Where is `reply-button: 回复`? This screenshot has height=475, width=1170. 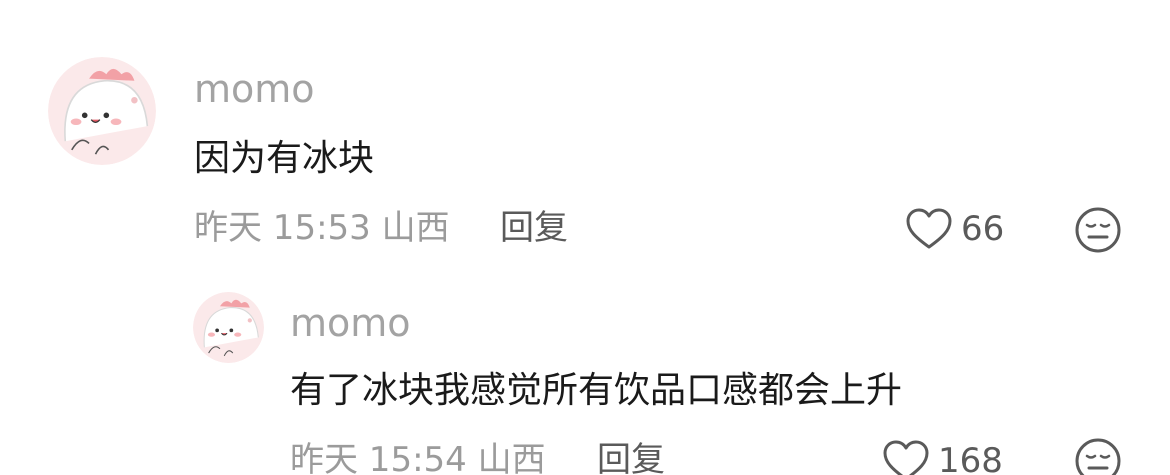
reply-button: 回复 is located at coordinates (631, 456).